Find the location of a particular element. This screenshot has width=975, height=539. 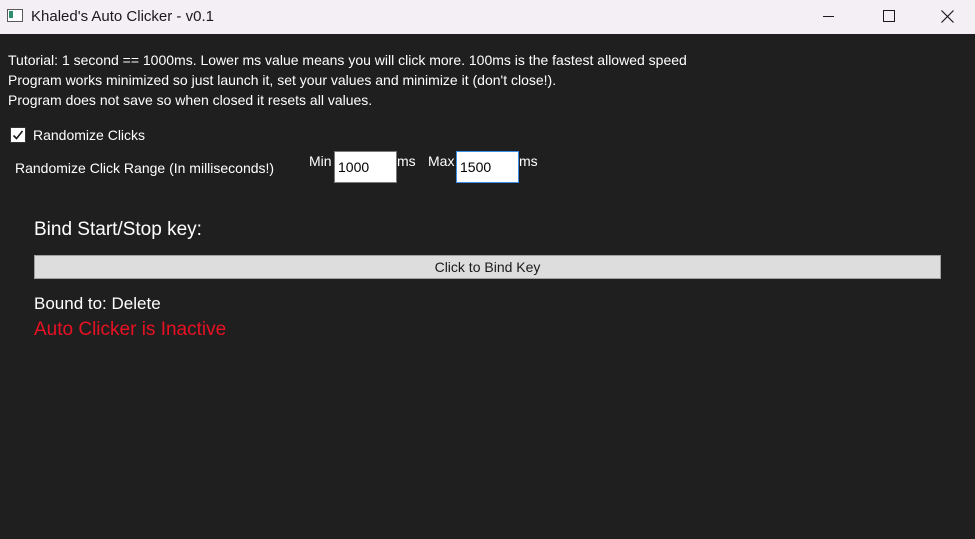

bind-key-button: Click to Bind Key is located at coordinates (487, 267).